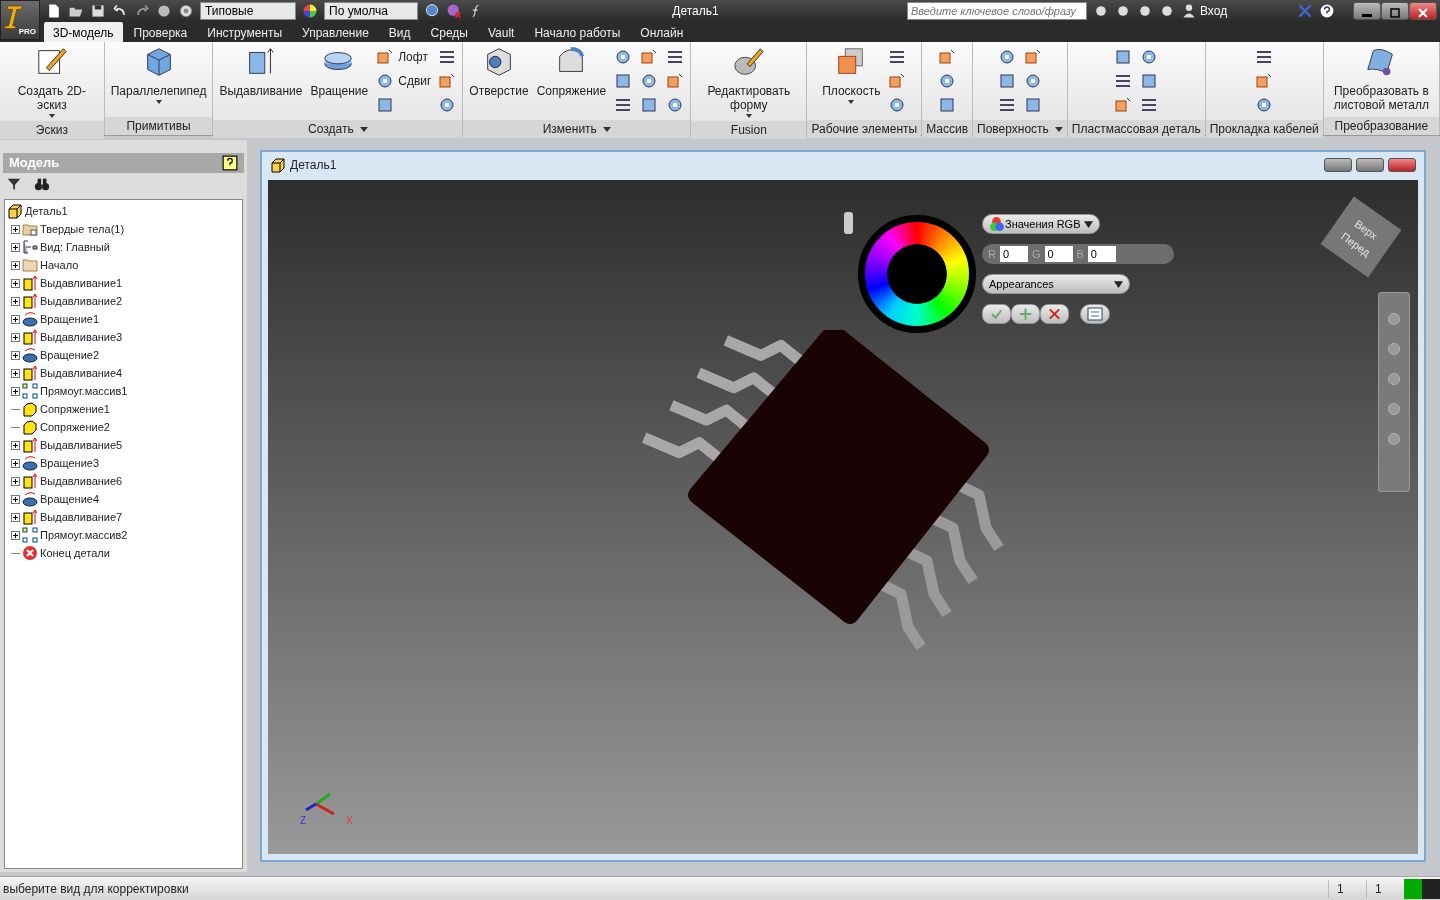 Image resolution: width=1440 pixels, height=900 pixels. Describe the element at coordinates (947, 129) in the screenshot. I see `panel-title: Массив` at that location.